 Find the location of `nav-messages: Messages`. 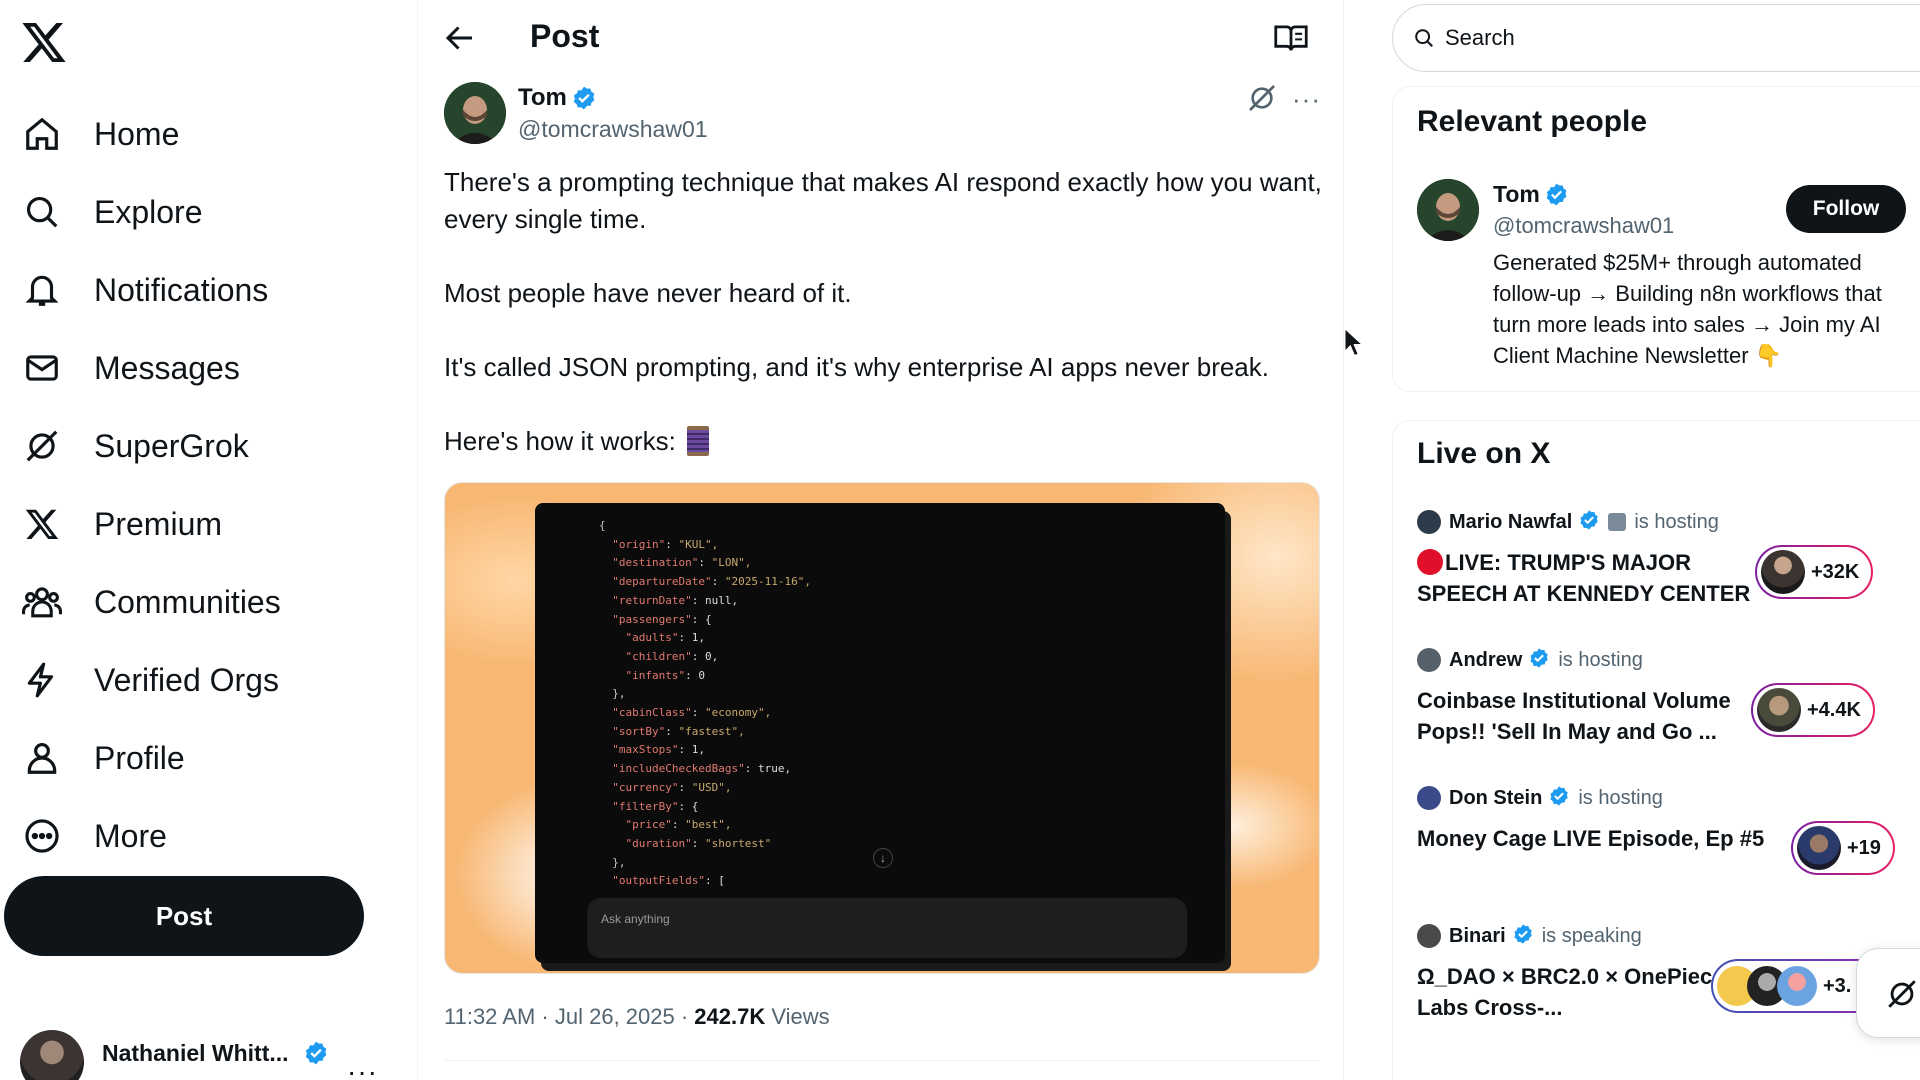

nav-messages: Messages is located at coordinates (200, 368).